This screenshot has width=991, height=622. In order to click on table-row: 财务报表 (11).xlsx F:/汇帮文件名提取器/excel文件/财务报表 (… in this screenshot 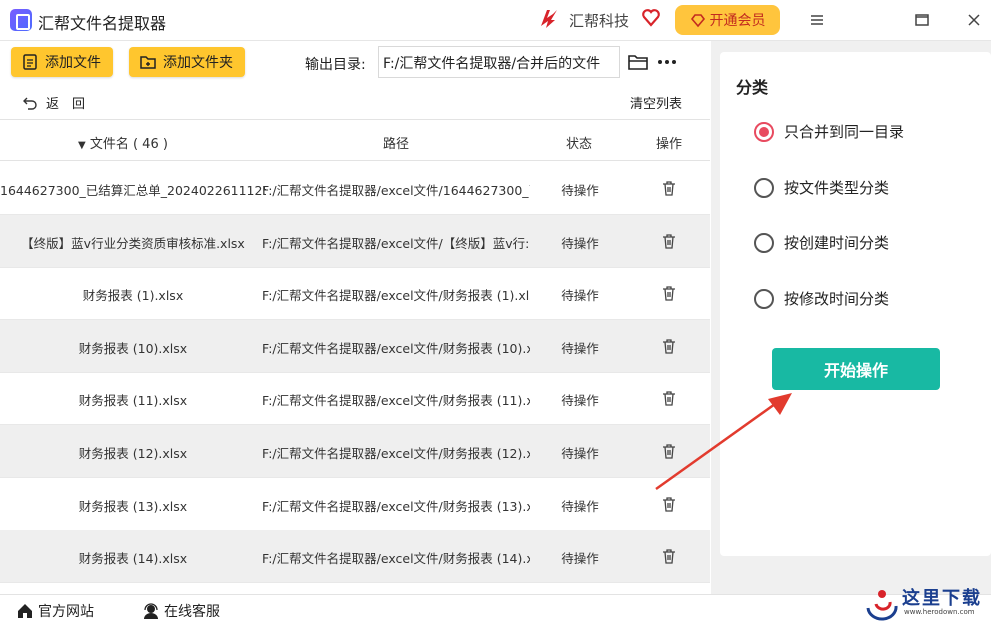, I will do `click(355, 399)`.